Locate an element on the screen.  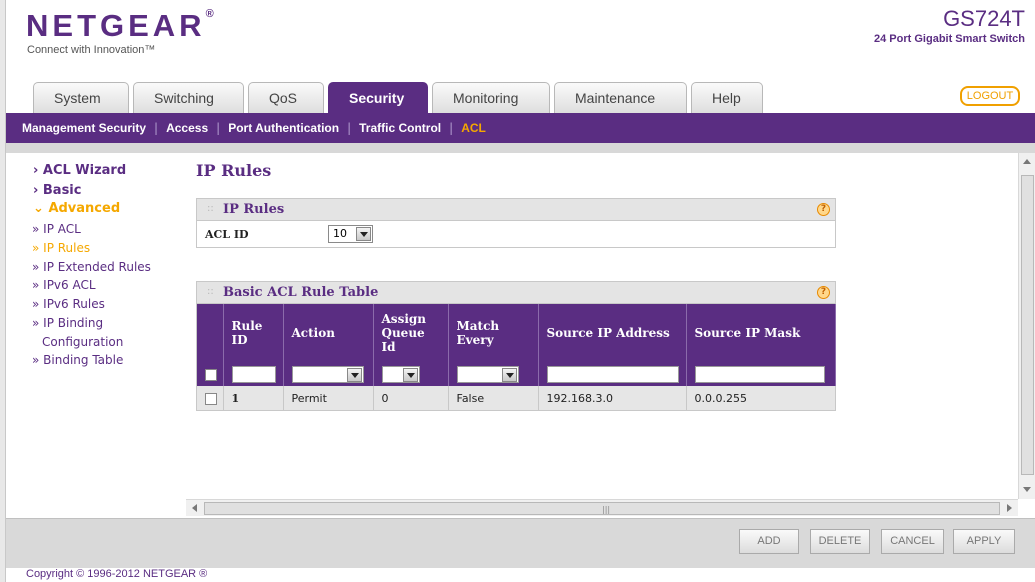
row-select-checkbox is located at coordinates (211, 398).